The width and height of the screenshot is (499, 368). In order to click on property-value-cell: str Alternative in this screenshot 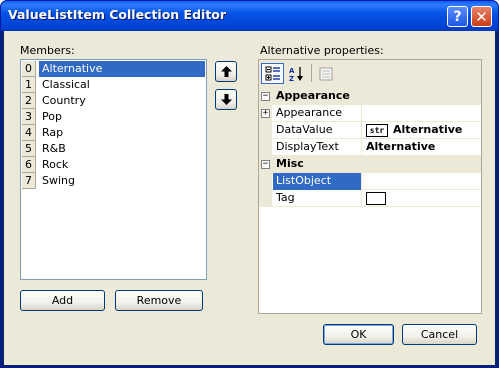, I will do `click(422, 130)`.